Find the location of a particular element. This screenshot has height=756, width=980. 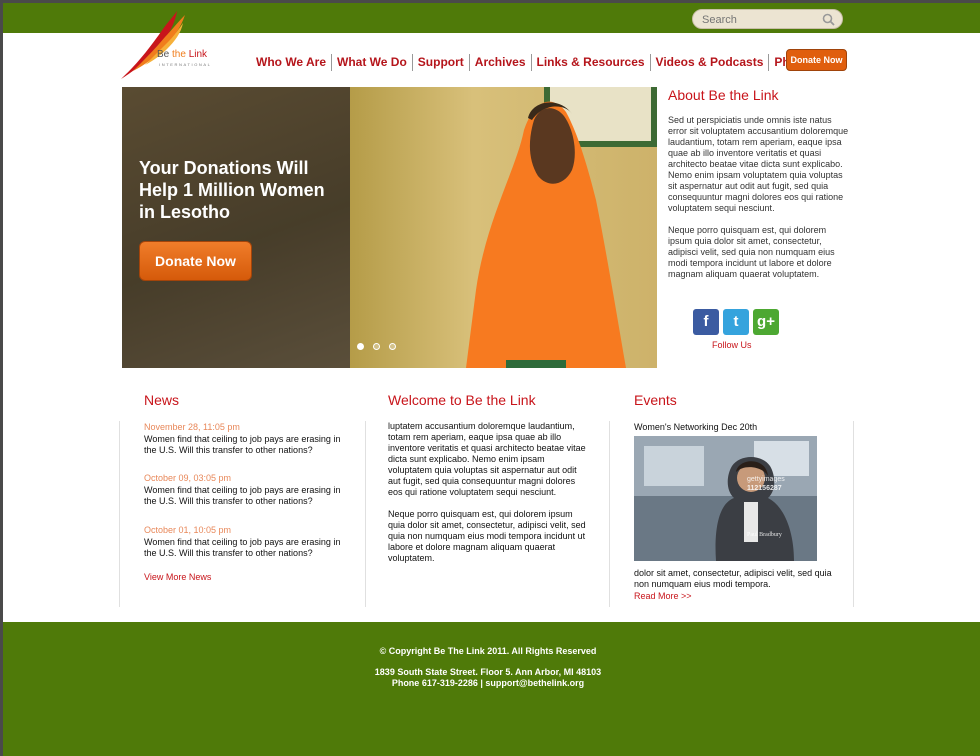

news-title: News is located at coordinates (162, 400).